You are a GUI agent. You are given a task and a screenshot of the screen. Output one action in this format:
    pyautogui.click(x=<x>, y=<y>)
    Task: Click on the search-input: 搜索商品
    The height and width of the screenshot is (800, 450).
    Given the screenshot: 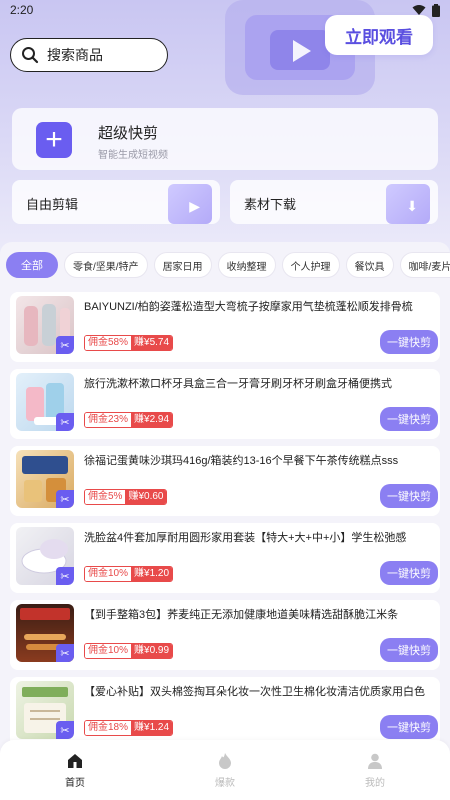 What is the action you would take?
    pyautogui.click(x=89, y=55)
    